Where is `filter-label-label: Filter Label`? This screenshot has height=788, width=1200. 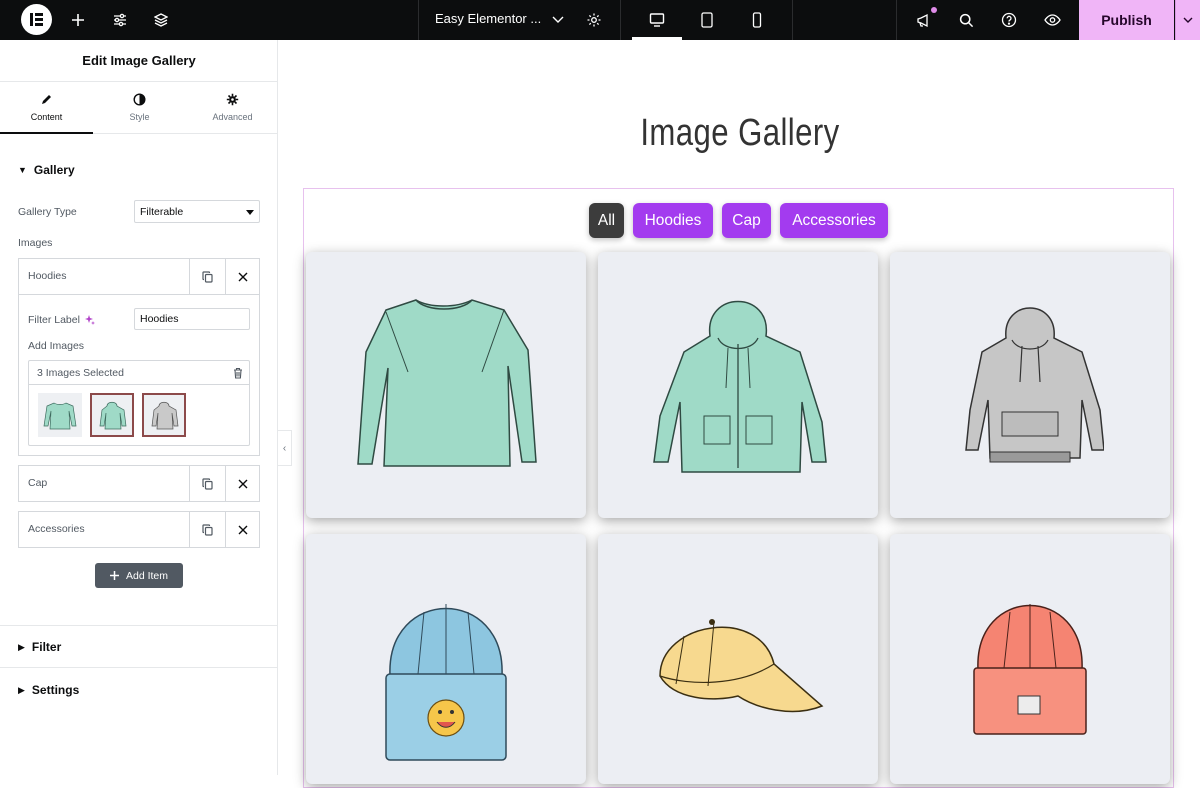
filter-label-label: Filter Label is located at coordinates (61, 320).